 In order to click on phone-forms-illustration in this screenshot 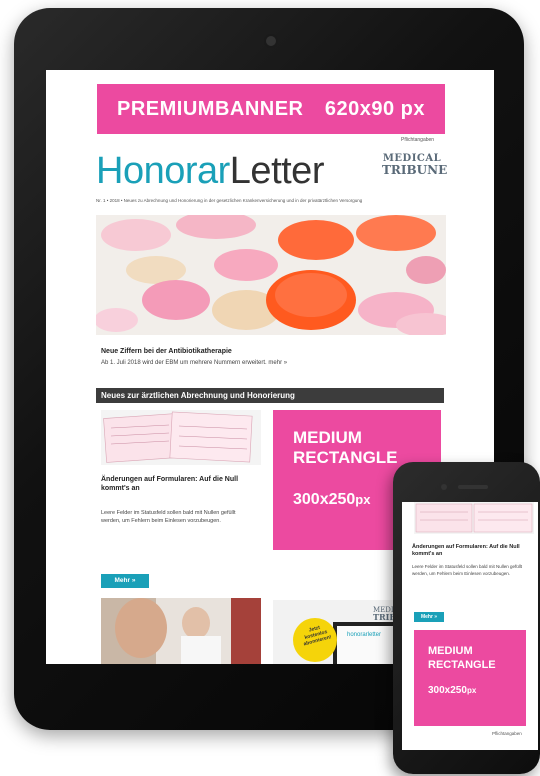, I will do `click(474, 518)`.